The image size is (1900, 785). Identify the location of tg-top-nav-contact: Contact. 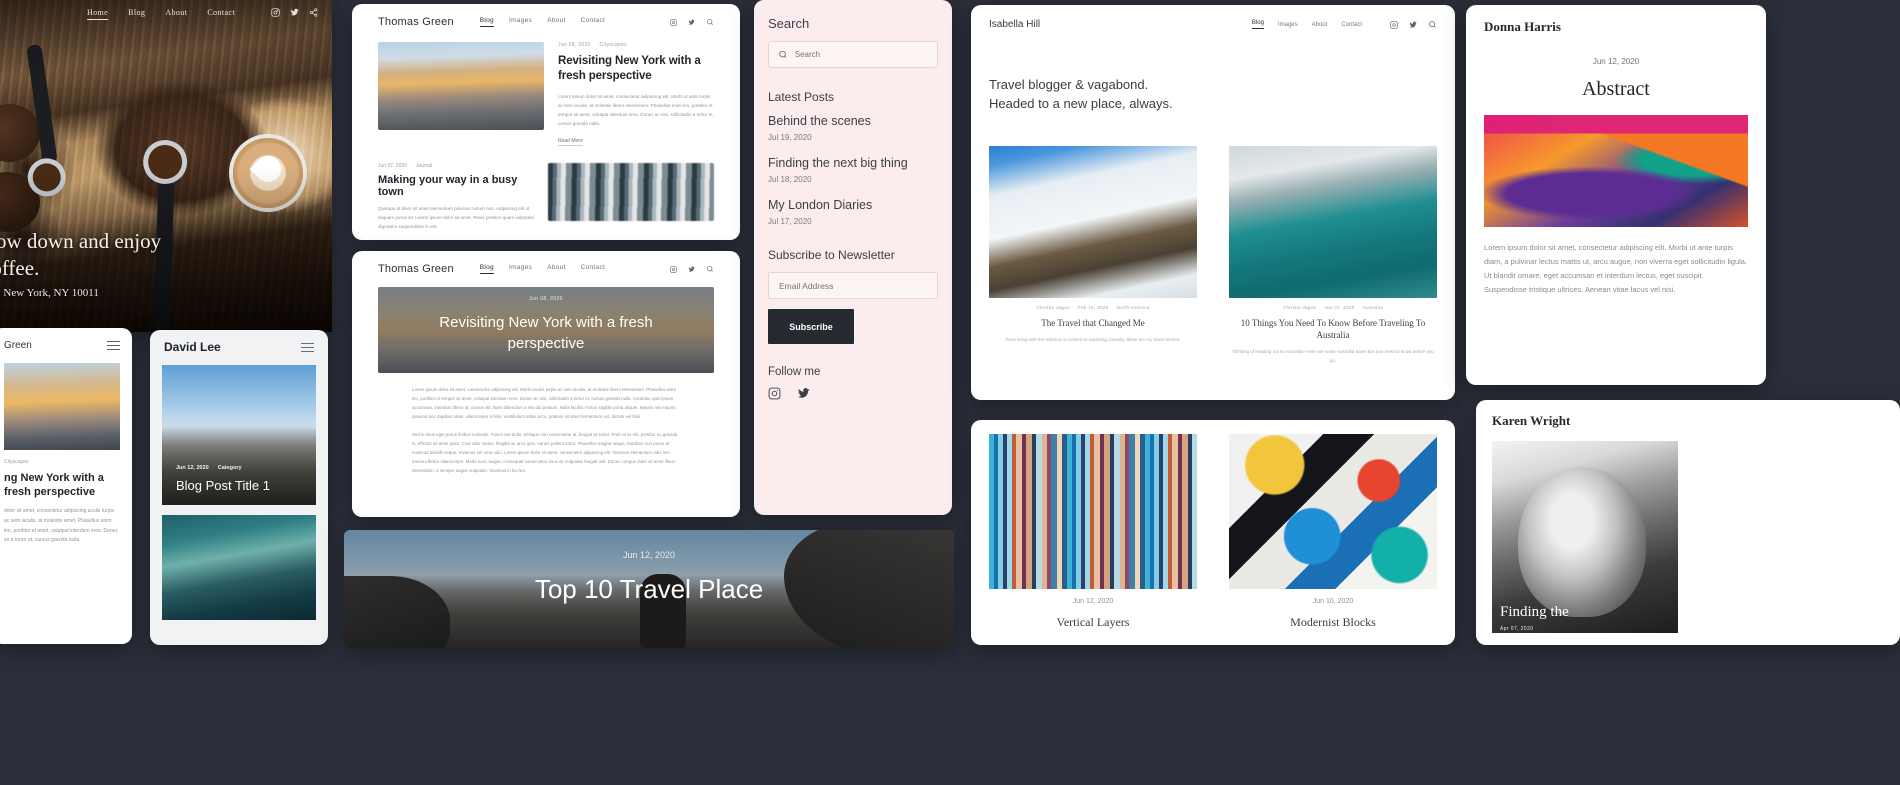
(593, 22).